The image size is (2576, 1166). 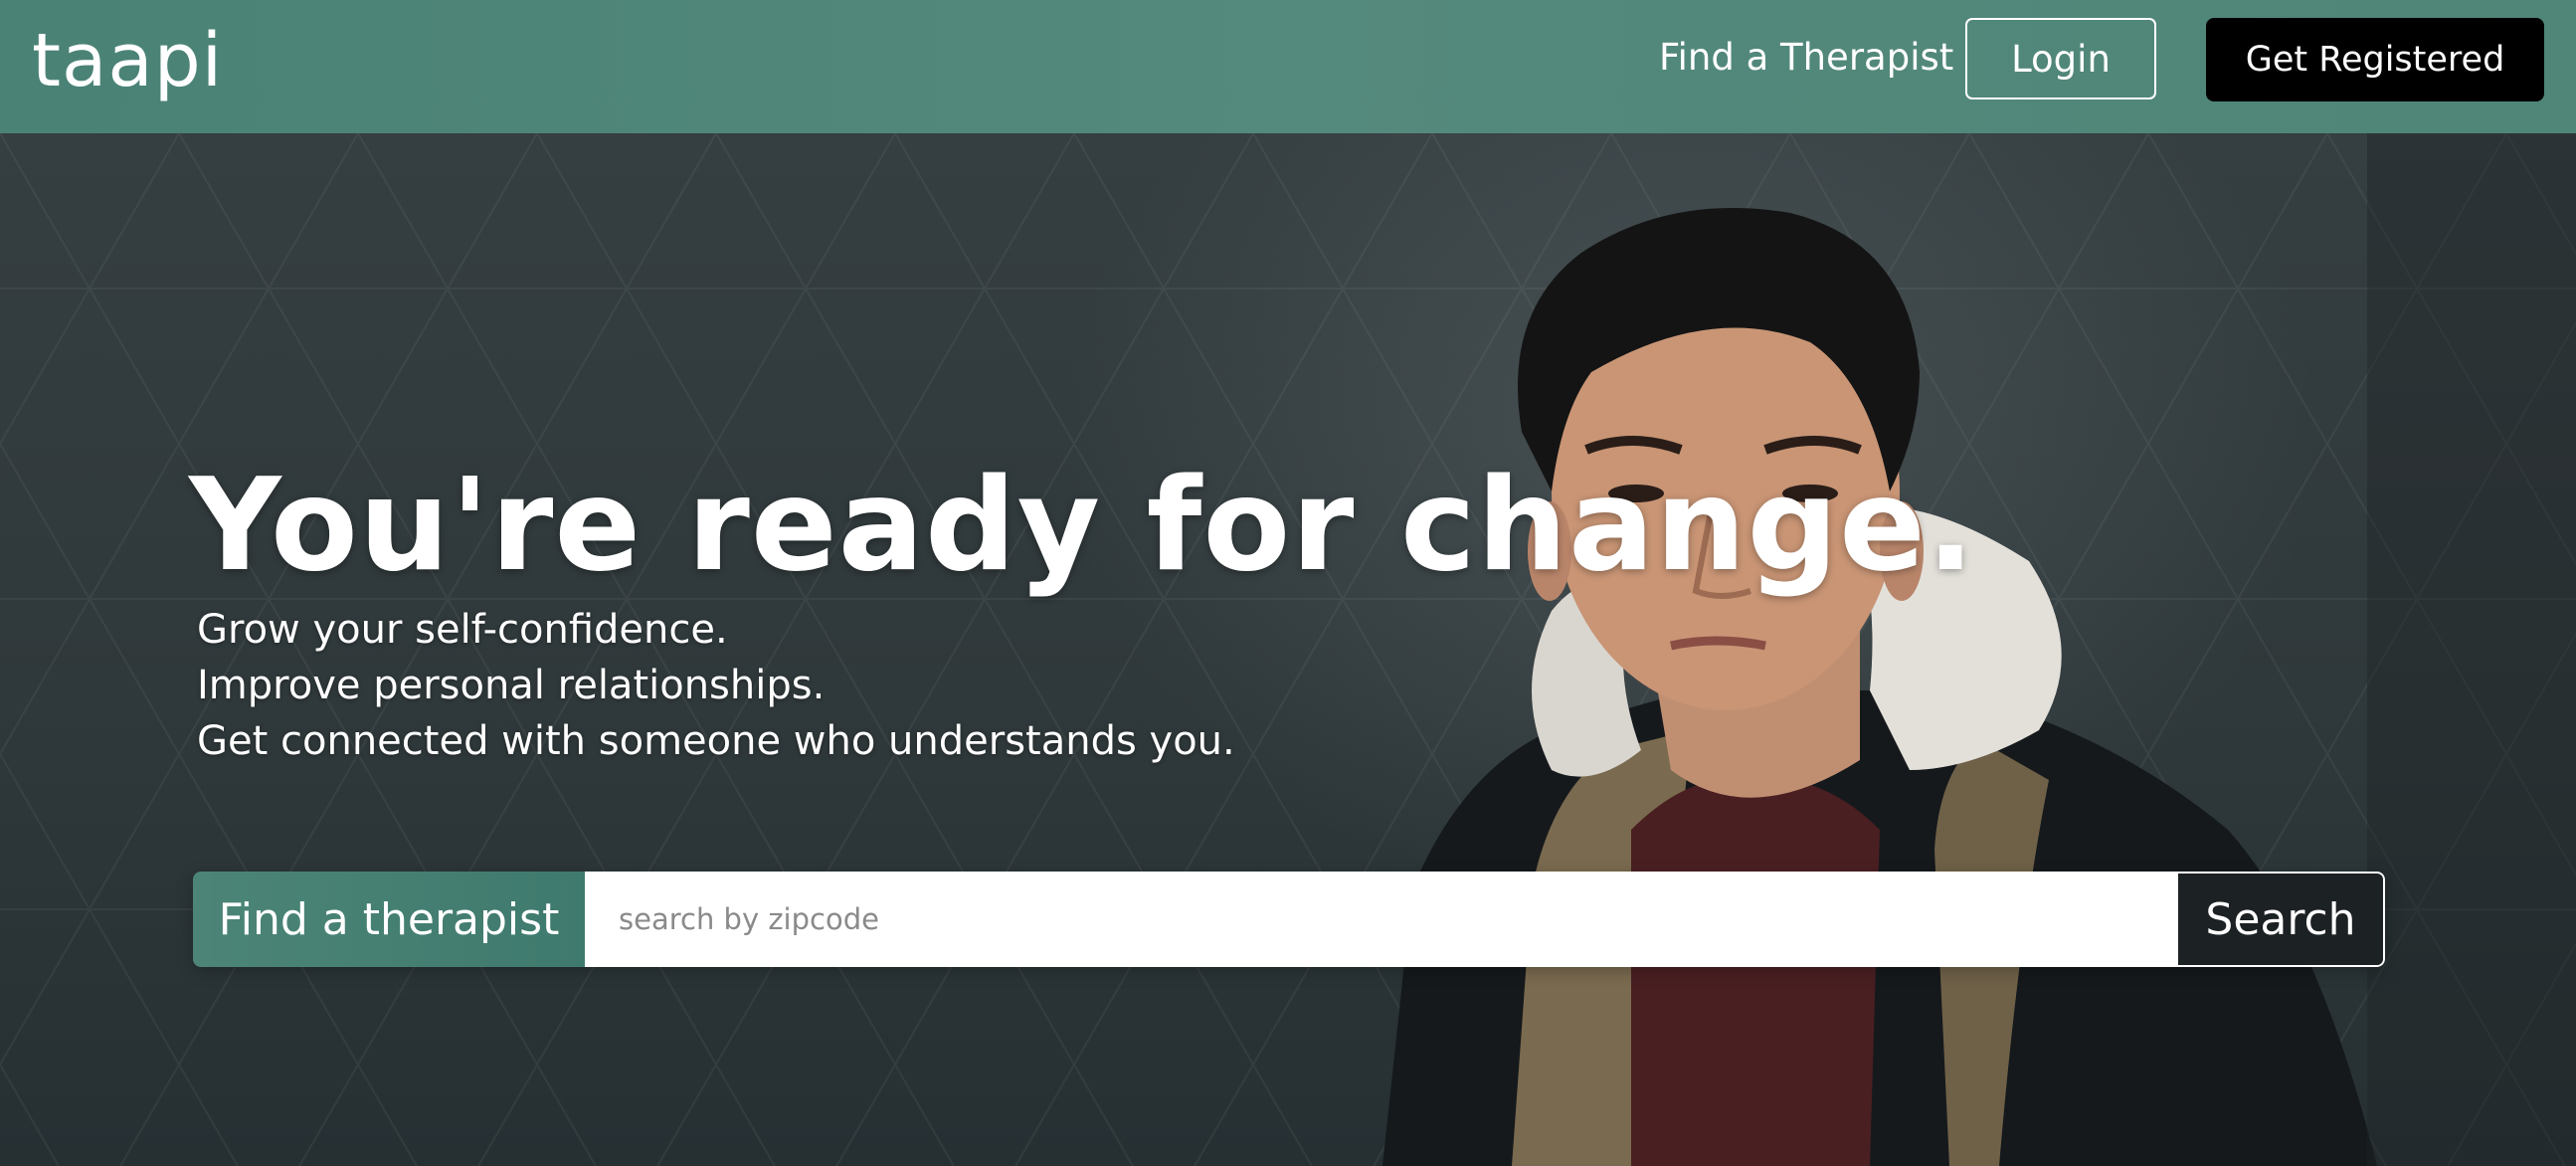 What do you see at coordinates (389, 919) in the screenshot?
I see `search-label: Find a therapist` at bounding box center [389, 919].